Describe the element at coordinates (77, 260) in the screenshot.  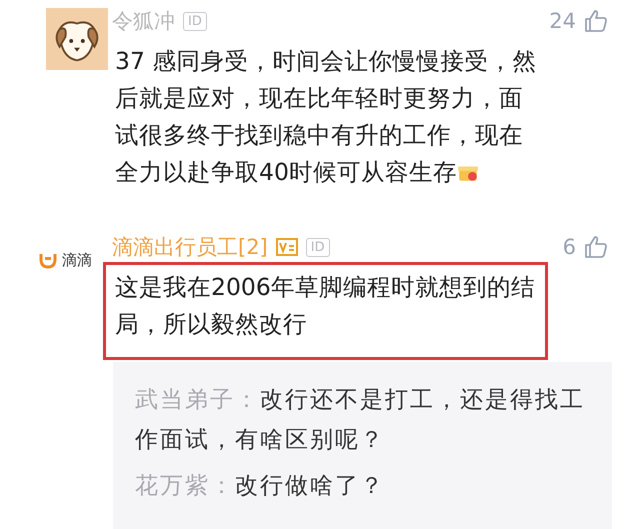
I see `company-name: 滴滴` at that location.